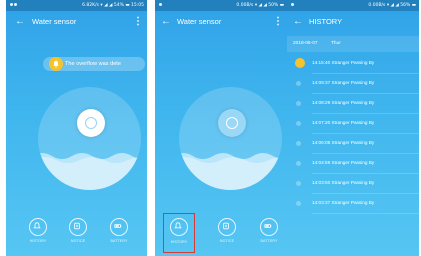 This screenshot has width=421, height=256. Describe the element at coordinates (343, 142) in the screenshot. I see `history-entry-text: 14:06:08 Stranger Passing By` at that location.